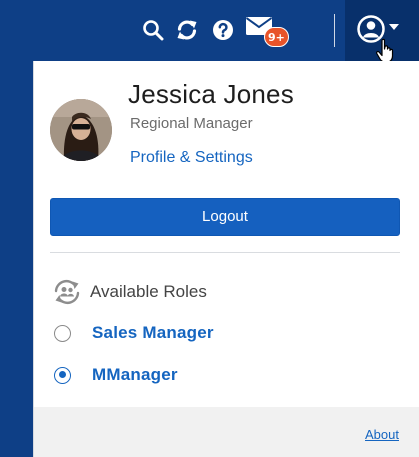 The image size is (419, 457). I want to click on refresh-icon, so click(187, 30).